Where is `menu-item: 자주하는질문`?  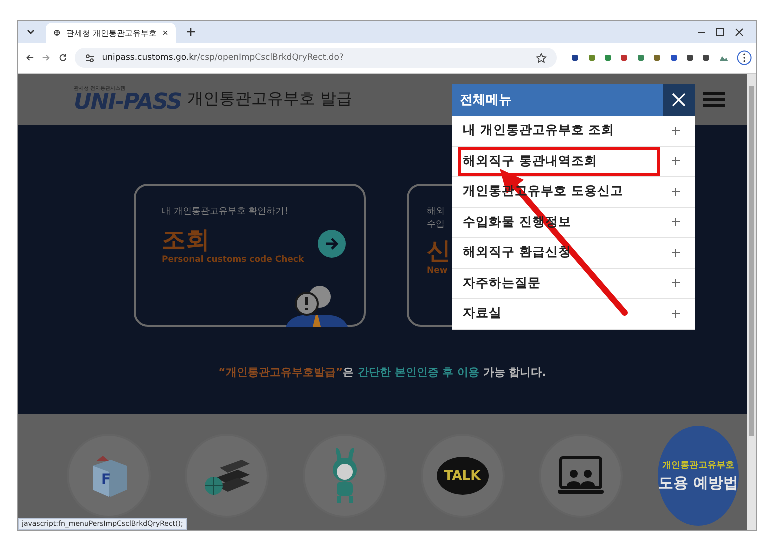
menu-item: 자주하는질문 is located at coordinates (573, 283).